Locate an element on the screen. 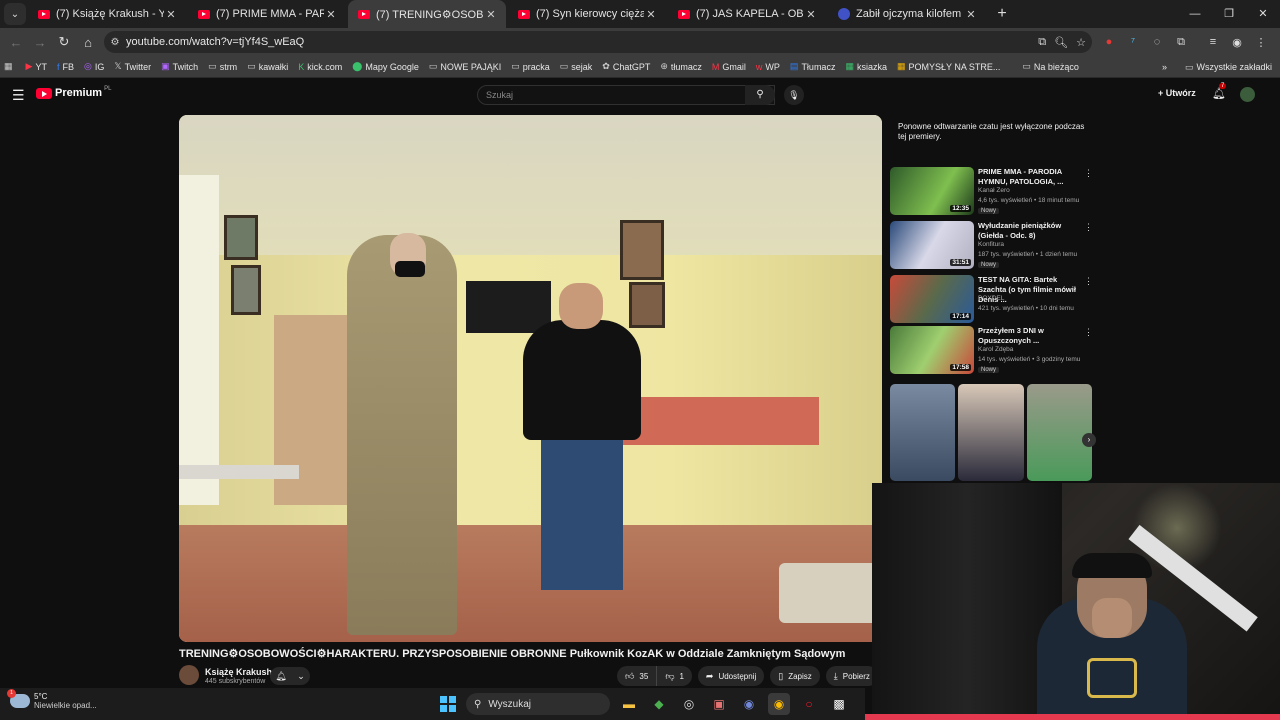 The width and height of the screenshot is (1280, 720). recommendation-channel: Karol Zdęba is located at coordinates (995, 349).